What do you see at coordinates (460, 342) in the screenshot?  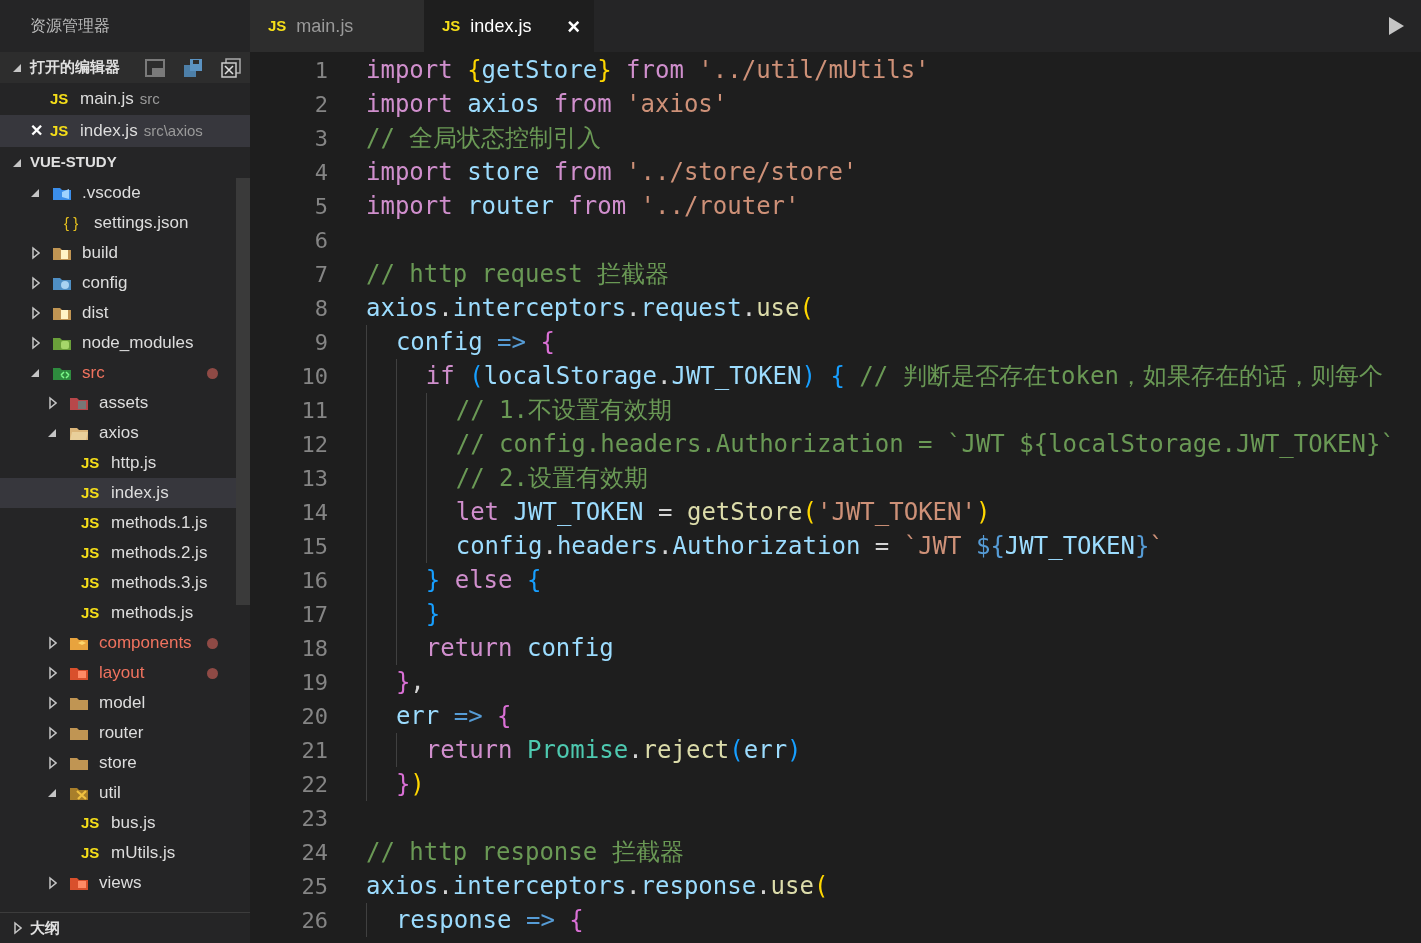 I see `code-line: config => {` at bounding box center [460, 342].